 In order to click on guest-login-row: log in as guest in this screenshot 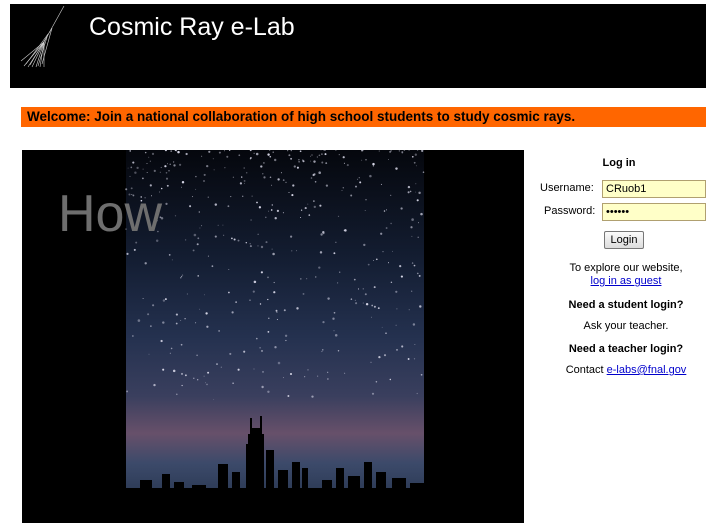, I will do `click(621, 281)`.